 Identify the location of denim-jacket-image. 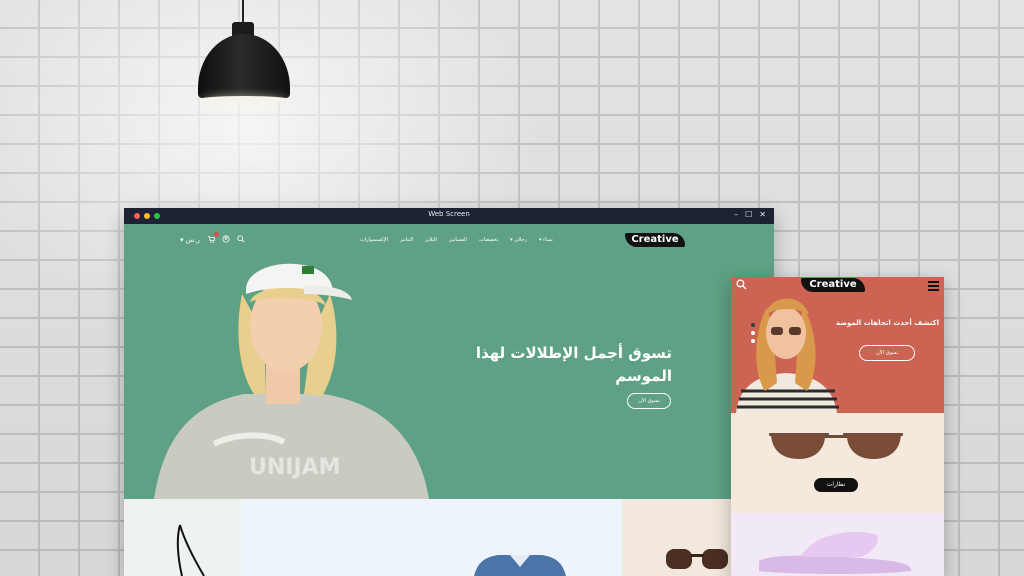
(520, 565).